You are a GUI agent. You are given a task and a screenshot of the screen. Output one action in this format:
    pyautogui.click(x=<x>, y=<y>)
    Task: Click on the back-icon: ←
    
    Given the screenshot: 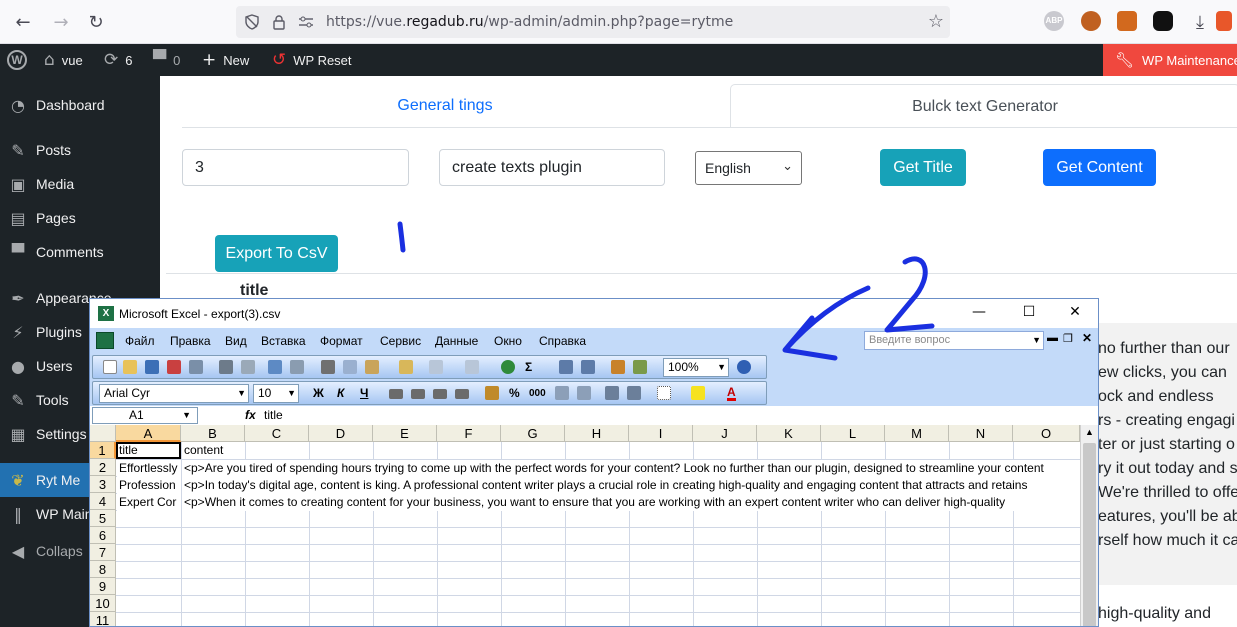 What is the action you would take?
    pyautogui.click(x=23, y=22)
    